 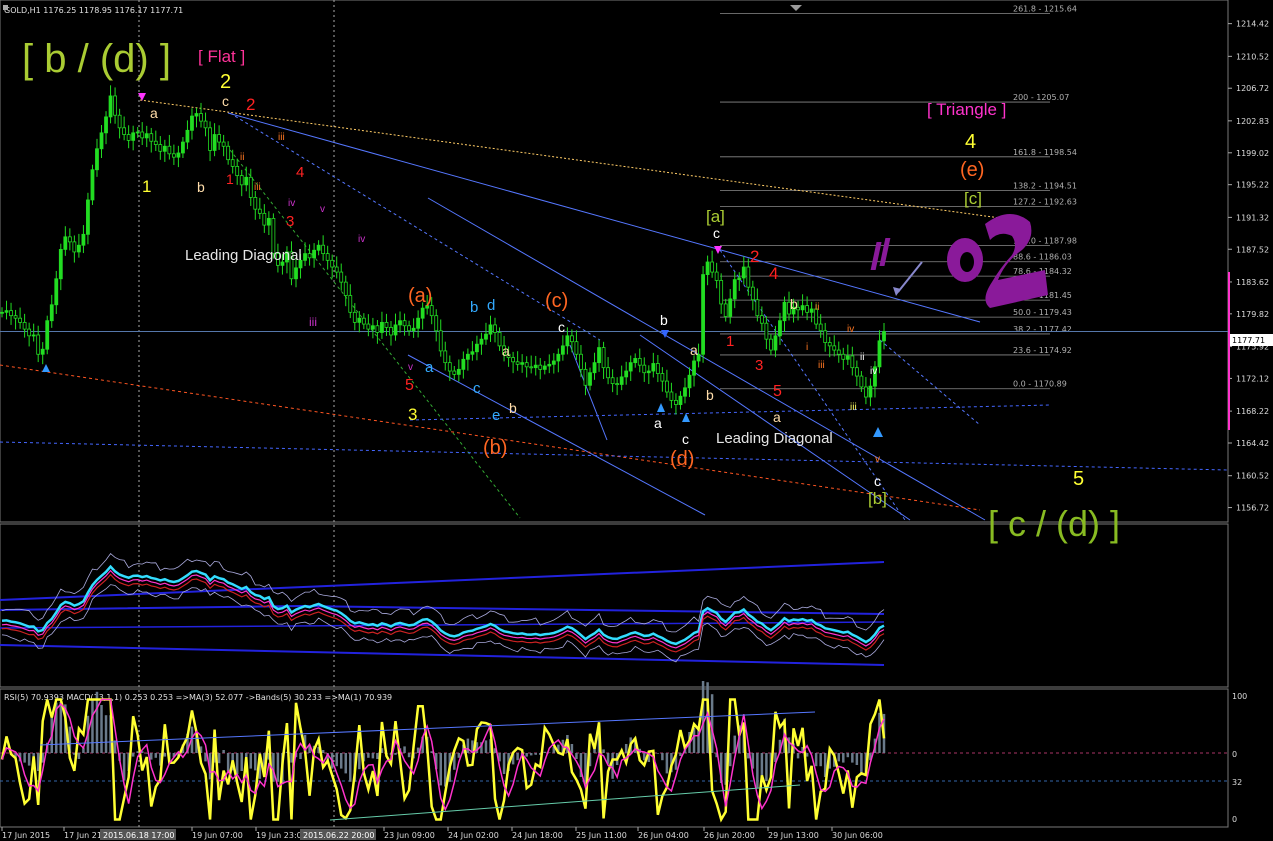 I want to click on price-tick-label: 1195.22, so click(x=1252, y=185).